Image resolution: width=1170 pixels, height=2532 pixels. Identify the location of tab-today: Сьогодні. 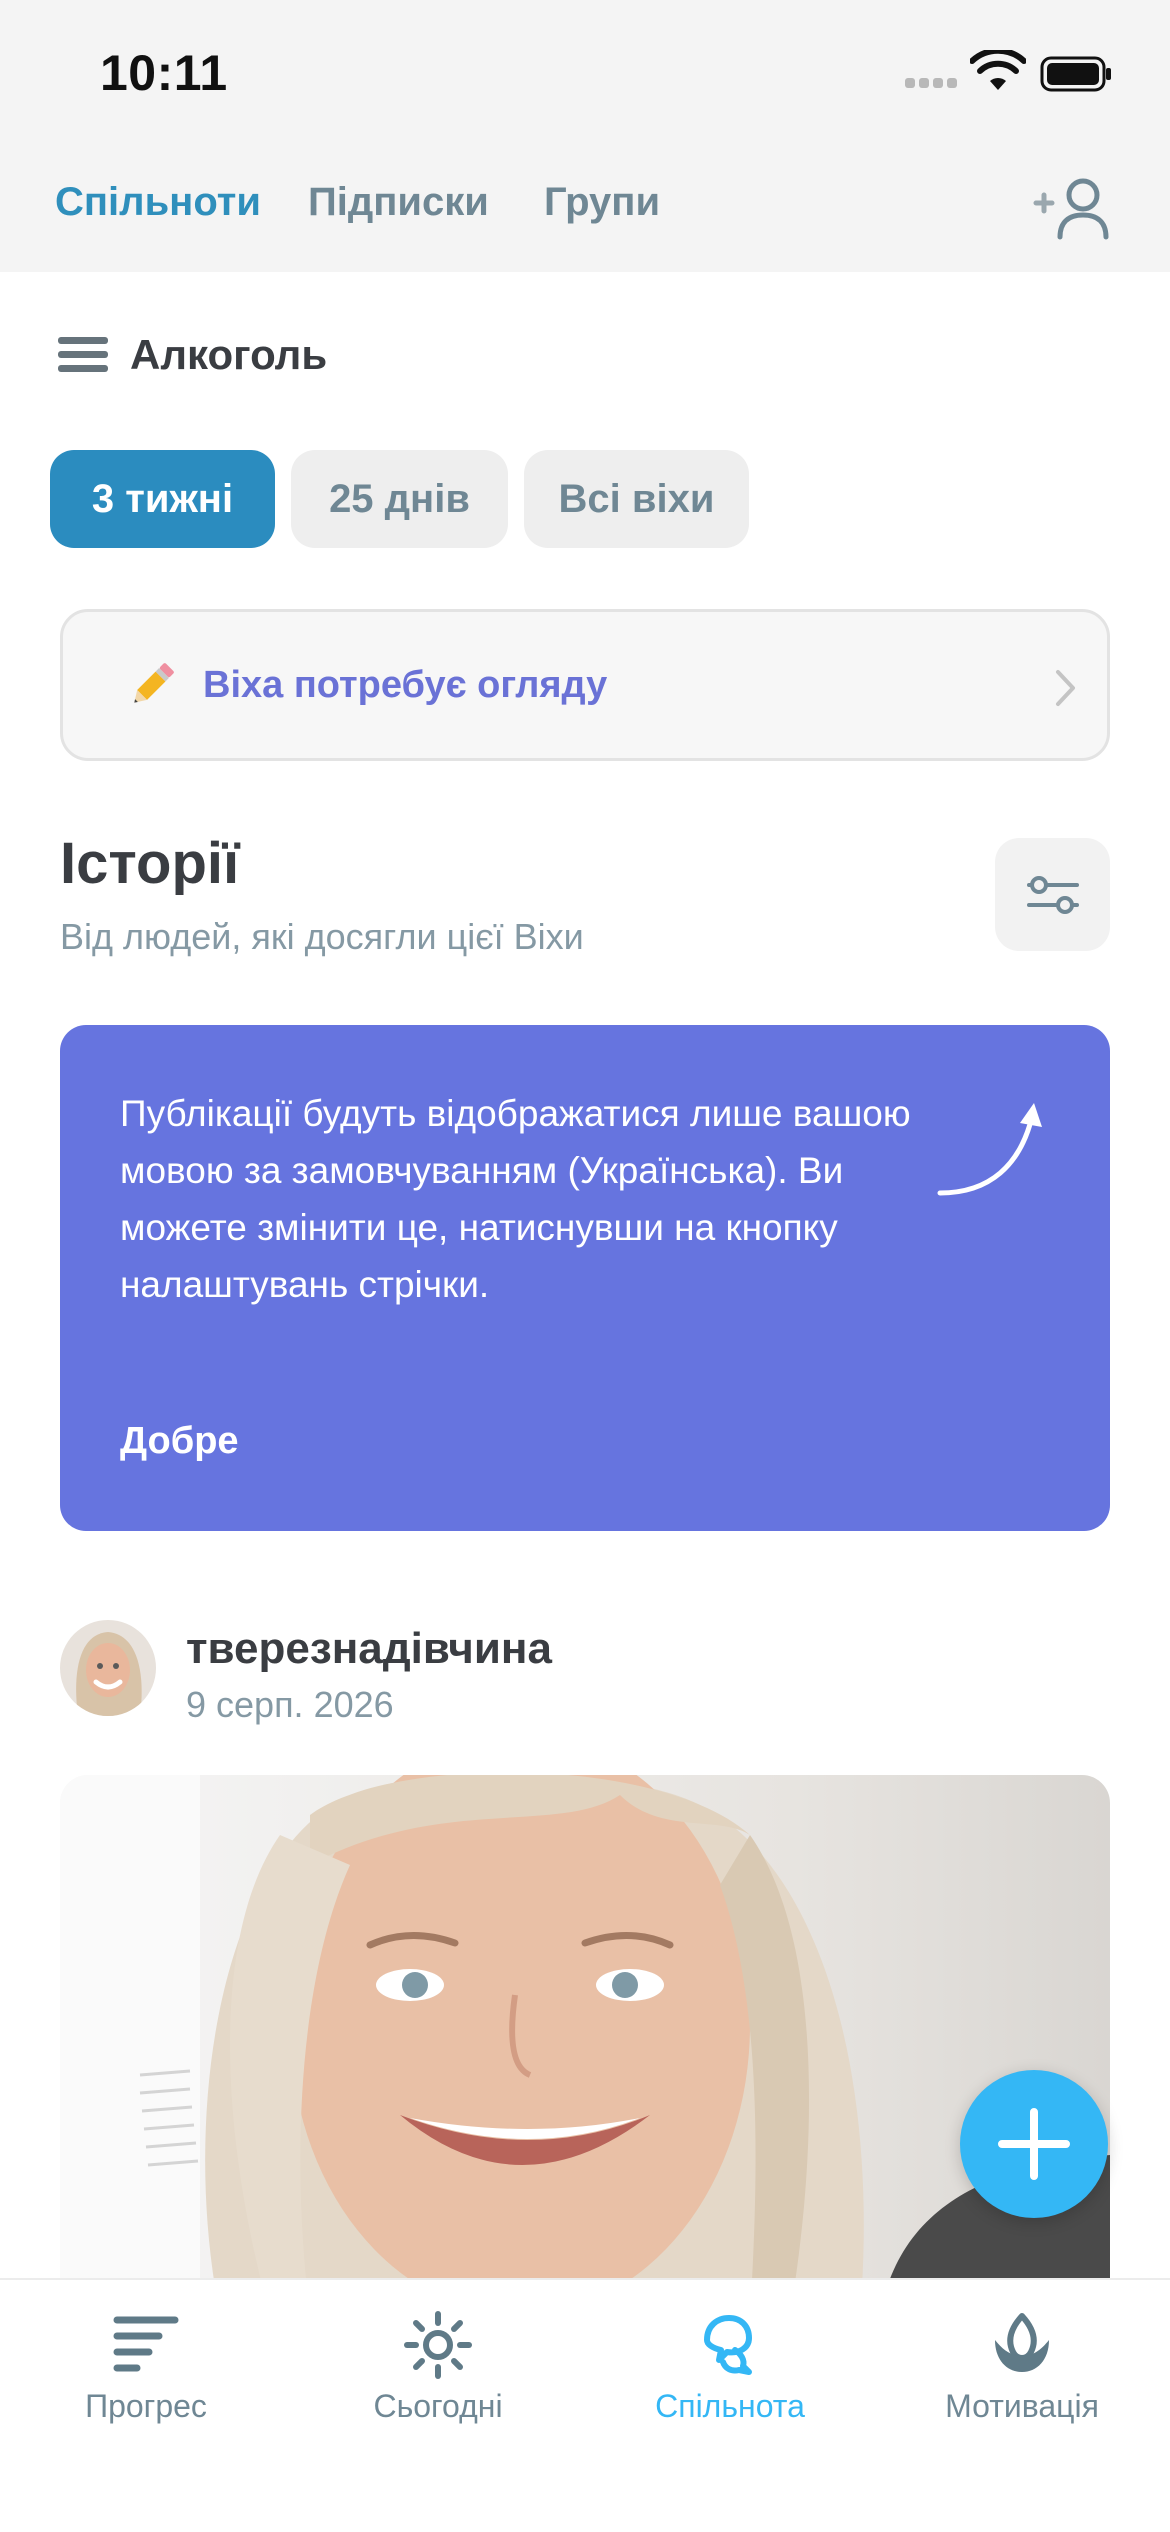
(438, 2365).